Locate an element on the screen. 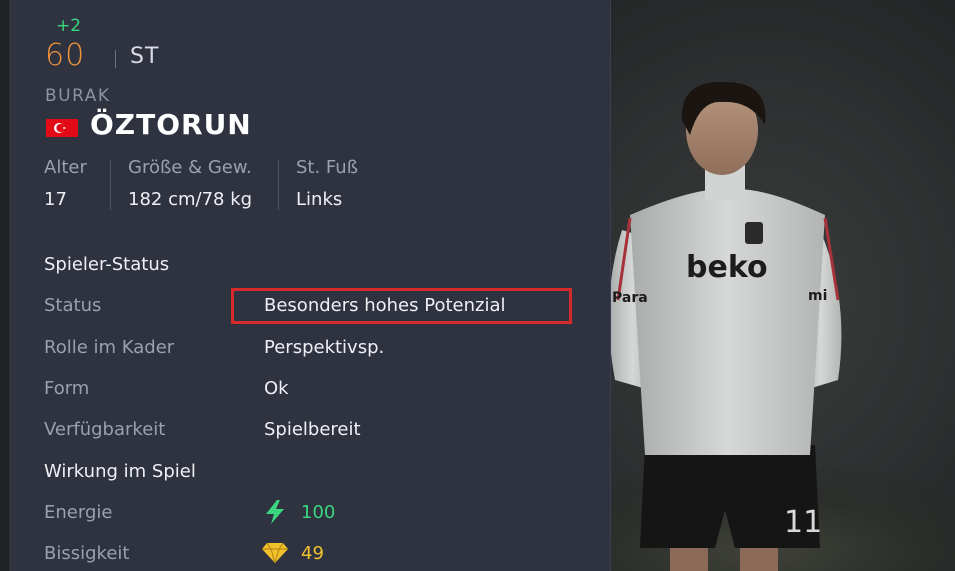 This screenshot has height=571, width=955. foot-label: St. Fuß is located at coordinates (327, 167).